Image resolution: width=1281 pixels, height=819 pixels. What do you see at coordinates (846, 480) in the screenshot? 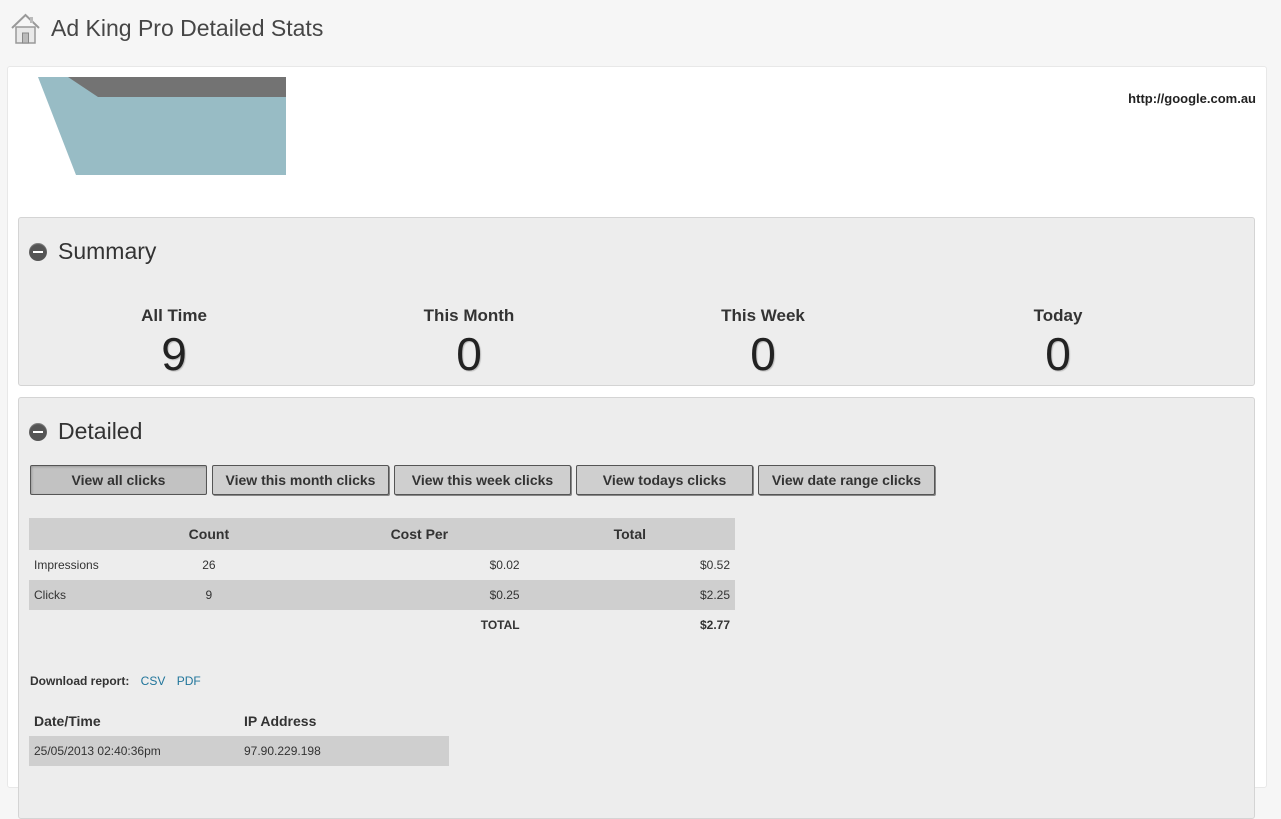
I see `view-date-range-clicks-button: View date range clicks` at bounding box center [846, 480].